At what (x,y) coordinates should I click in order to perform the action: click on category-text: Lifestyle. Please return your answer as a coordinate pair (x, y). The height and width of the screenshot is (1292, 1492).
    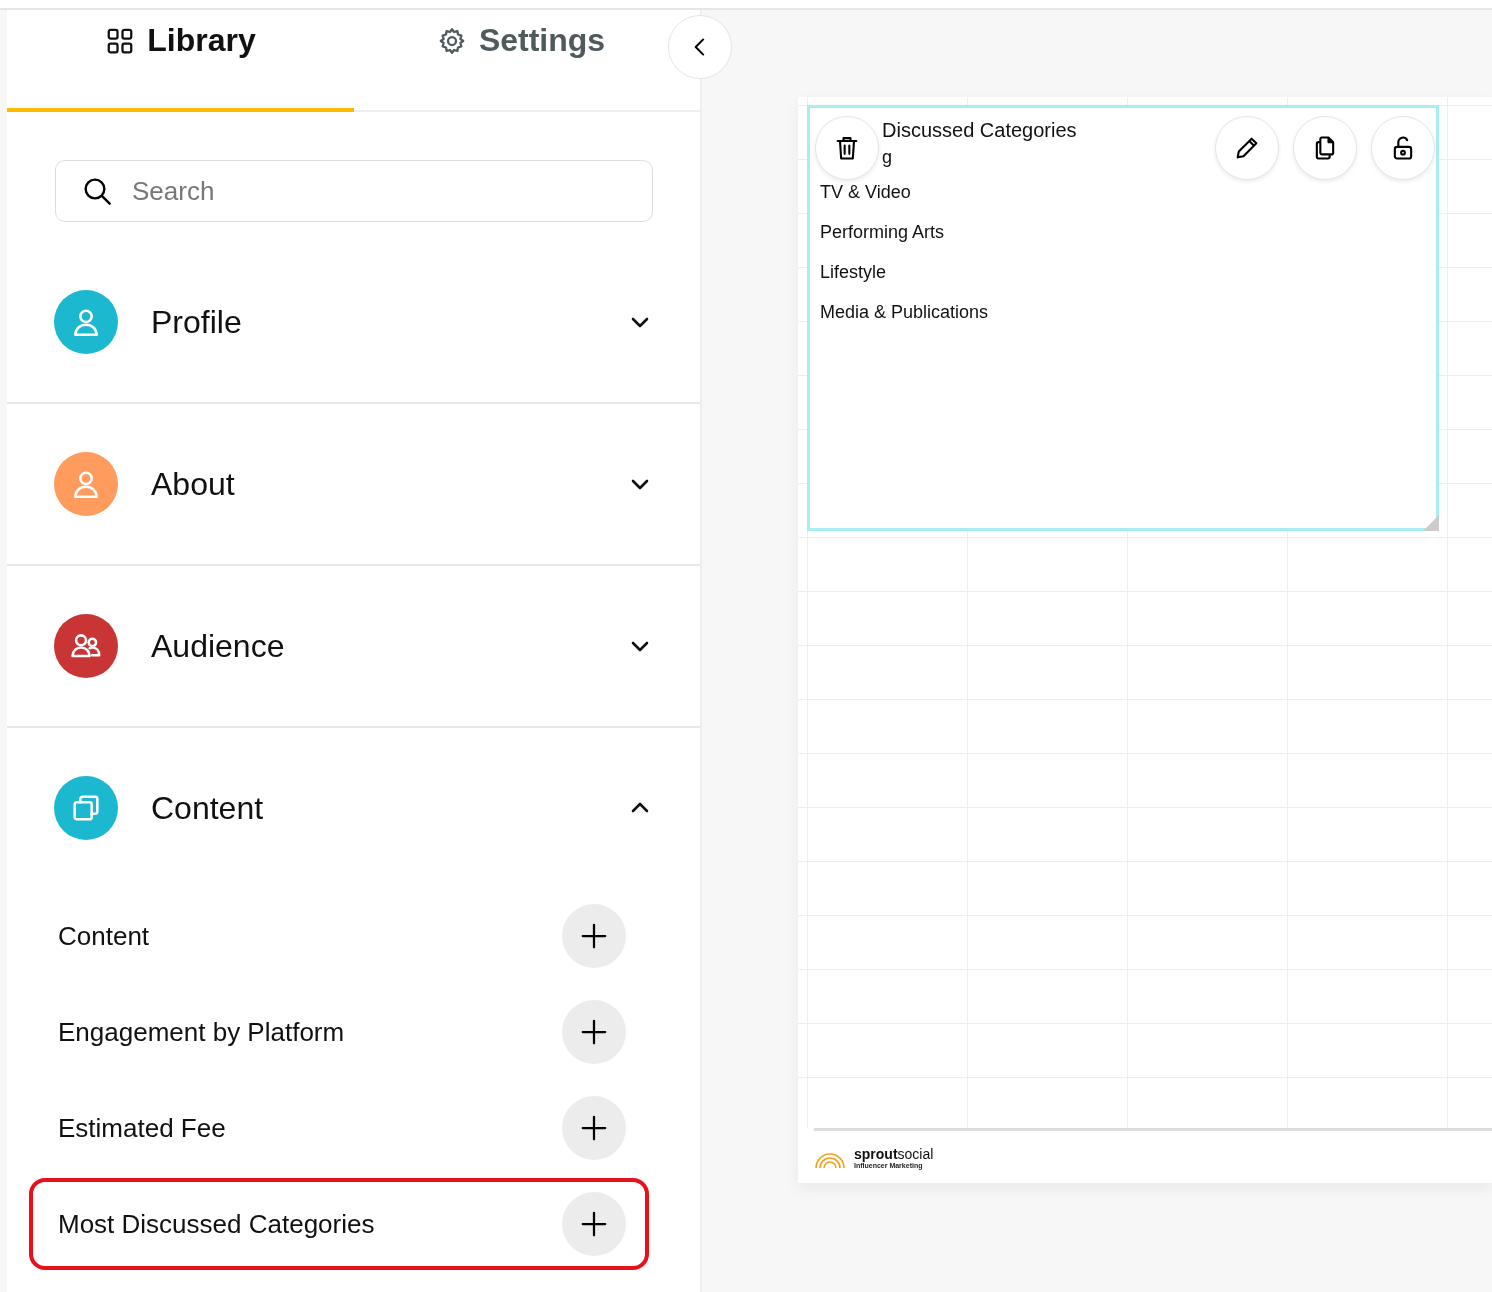
    Looking at the image, I should click on (853, 272).